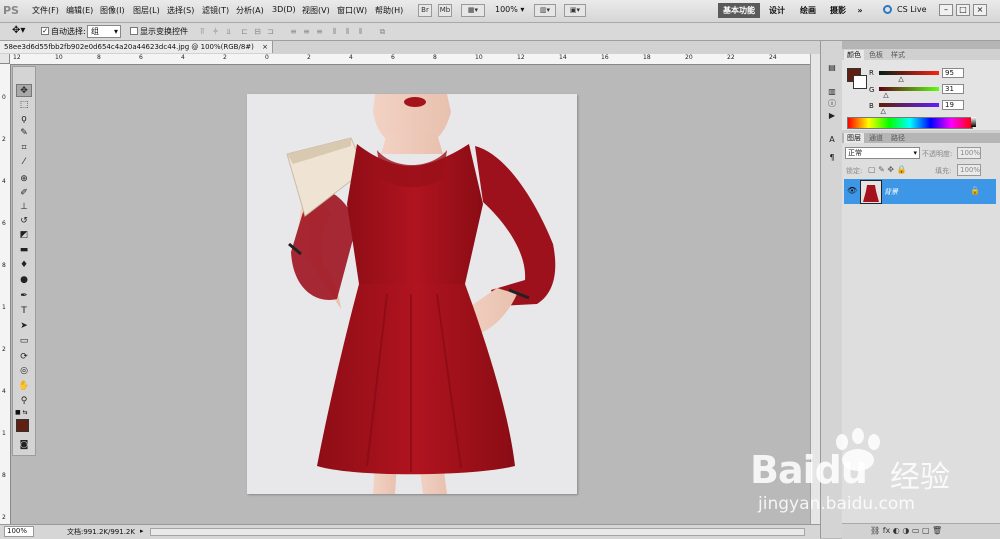 Image resolution: width=1000 pixels, height=539 pixels. Describe the element at coordinates (257, 31) in the screenshot. I see `align-hcenter-icon: ⊟` at that location.